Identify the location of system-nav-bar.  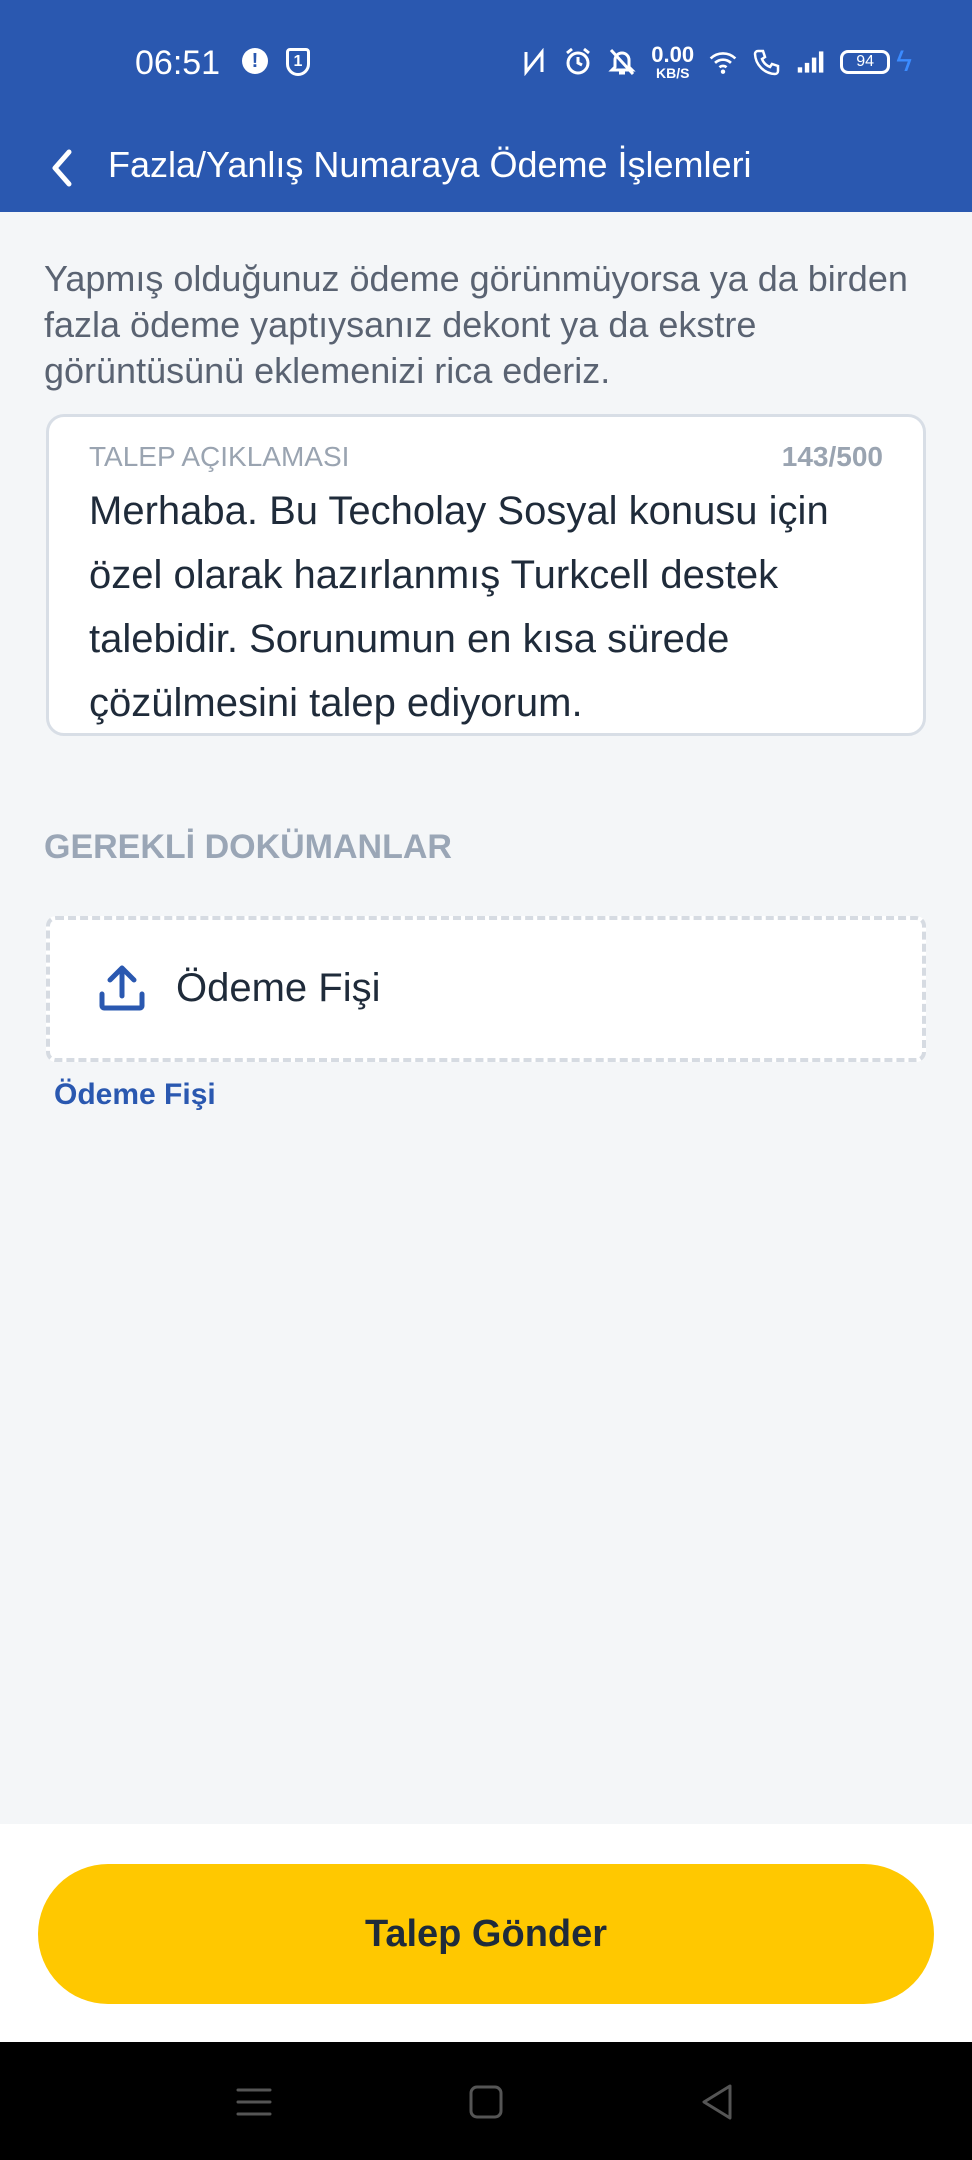
(486, 2101).